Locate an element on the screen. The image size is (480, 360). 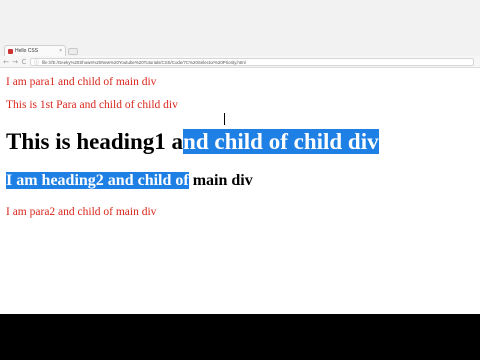
heading1-selected-text: nd child of child div is located at coordinates (281, 141).